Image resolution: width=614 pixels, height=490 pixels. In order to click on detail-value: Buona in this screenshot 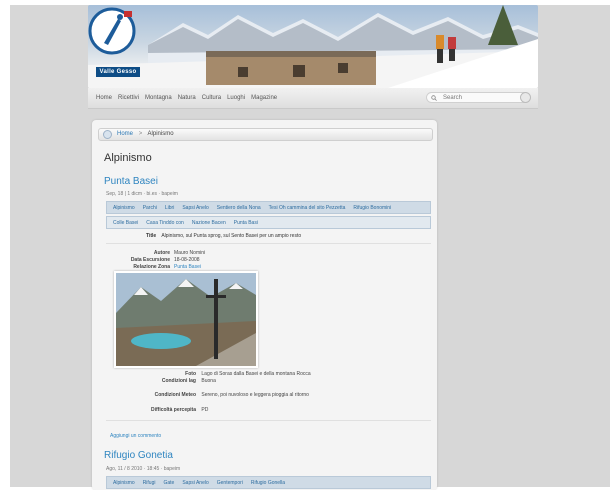, I will do `click(208, 381)`.